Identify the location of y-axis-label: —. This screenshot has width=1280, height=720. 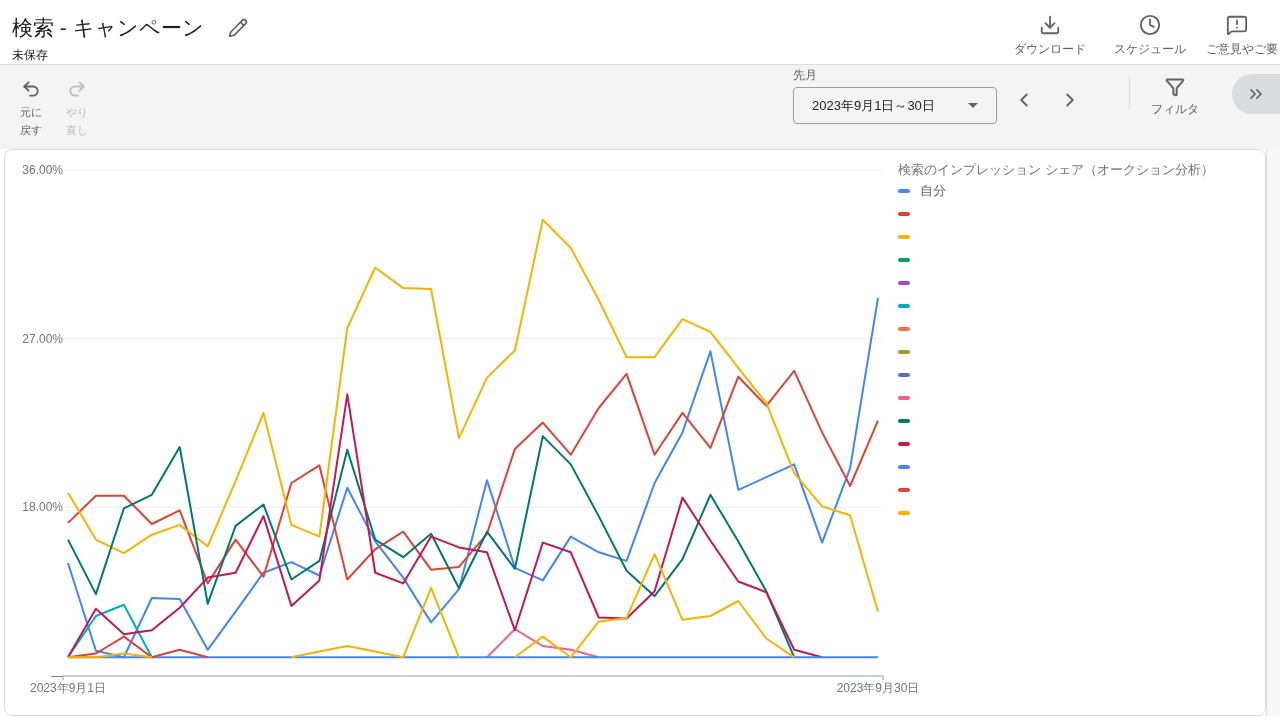
(57, 676).